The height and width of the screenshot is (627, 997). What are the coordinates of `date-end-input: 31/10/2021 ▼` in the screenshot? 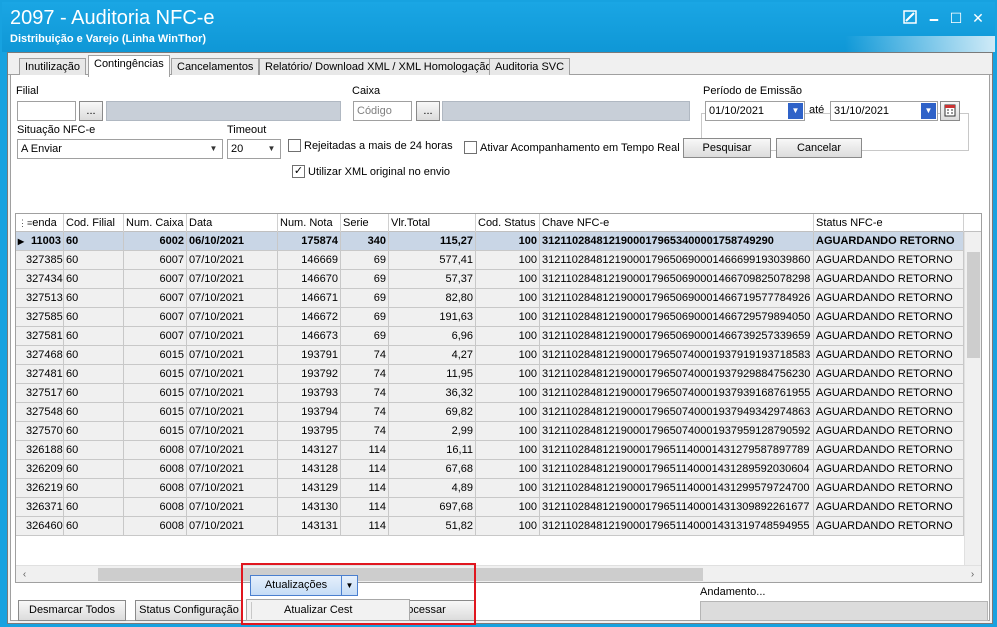 It's located at (884, 111).